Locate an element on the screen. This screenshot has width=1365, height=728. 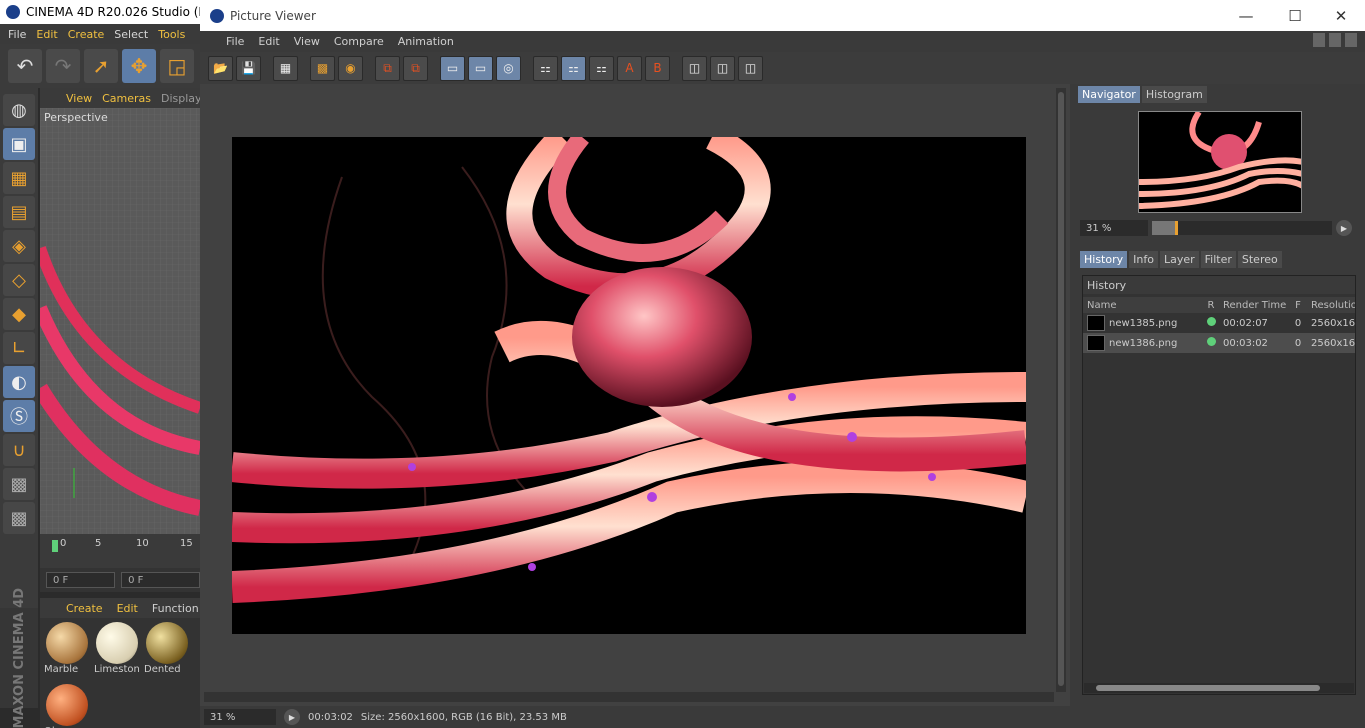
status-zoom-field: 31 % is located at coordinates (240, 717).